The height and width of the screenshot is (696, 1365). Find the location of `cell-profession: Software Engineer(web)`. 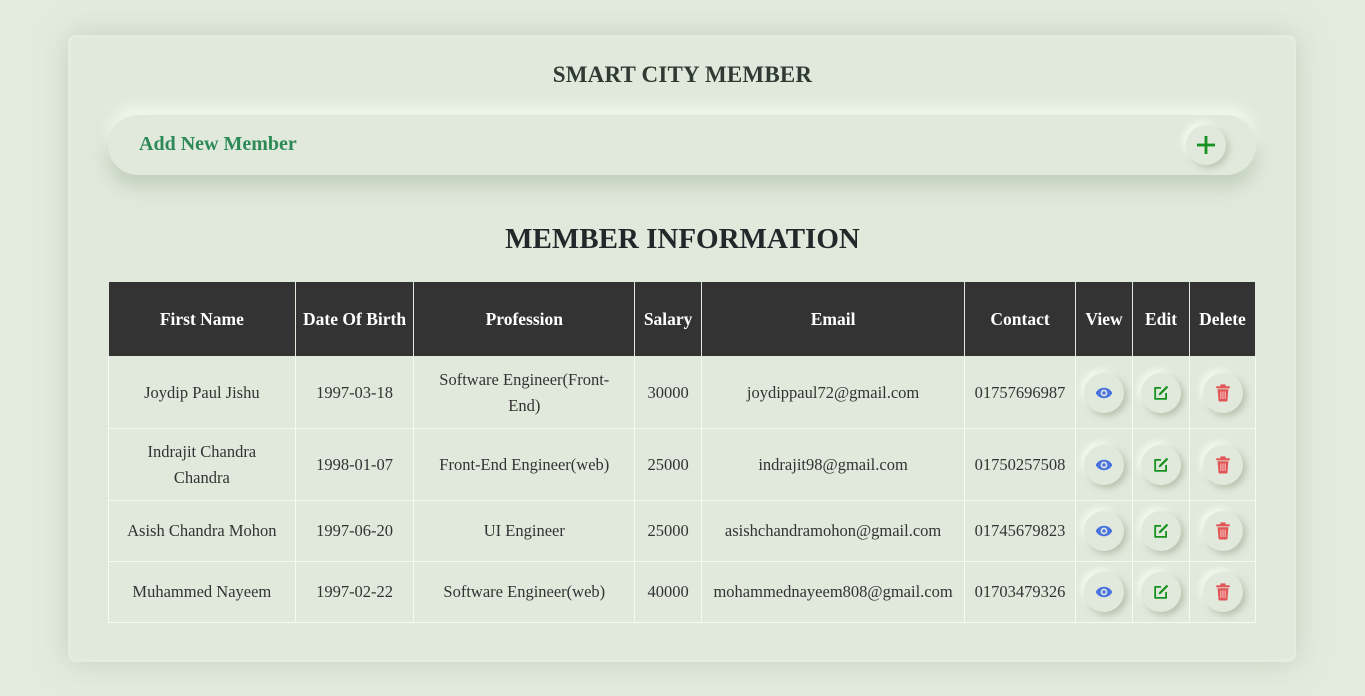

cell-profession: Software Engineer(web) is located at coordinates (524, 592).